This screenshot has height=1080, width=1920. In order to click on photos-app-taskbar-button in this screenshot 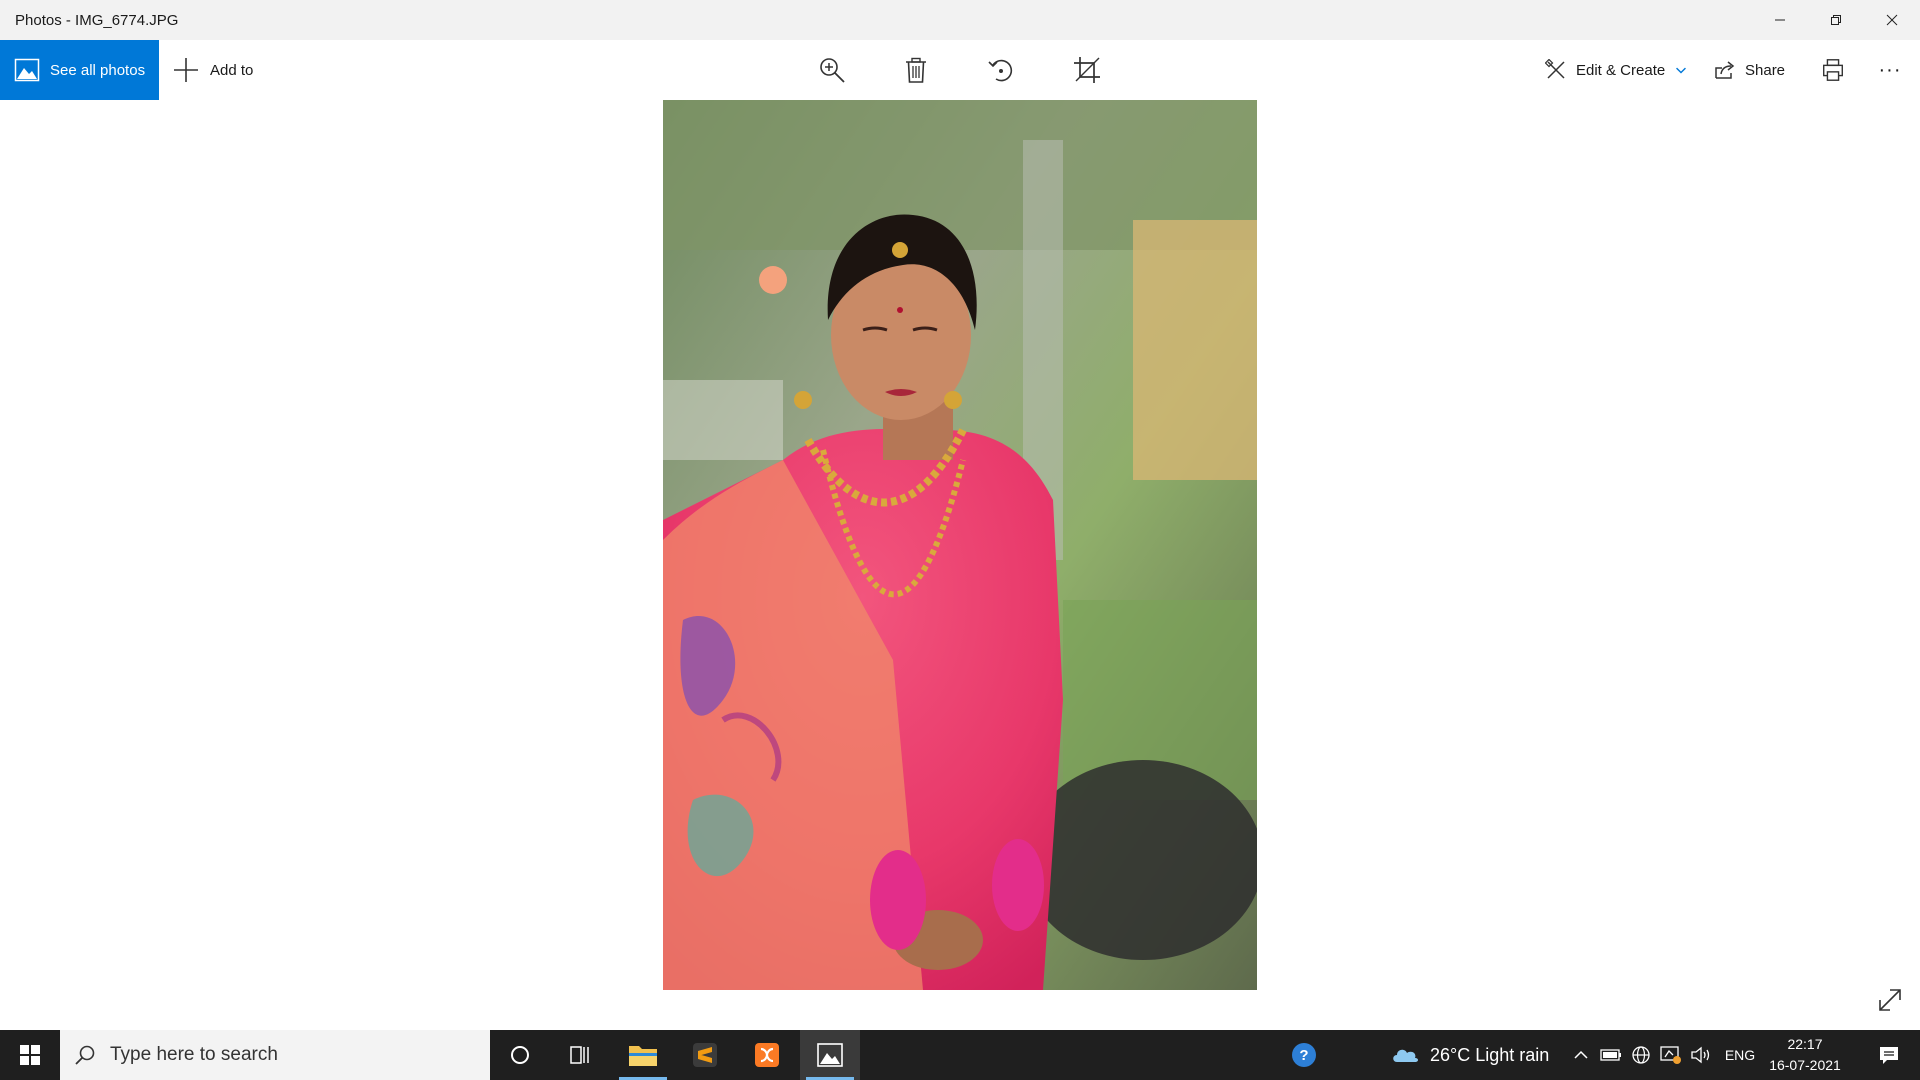, I will do `click(830, 1055)`.